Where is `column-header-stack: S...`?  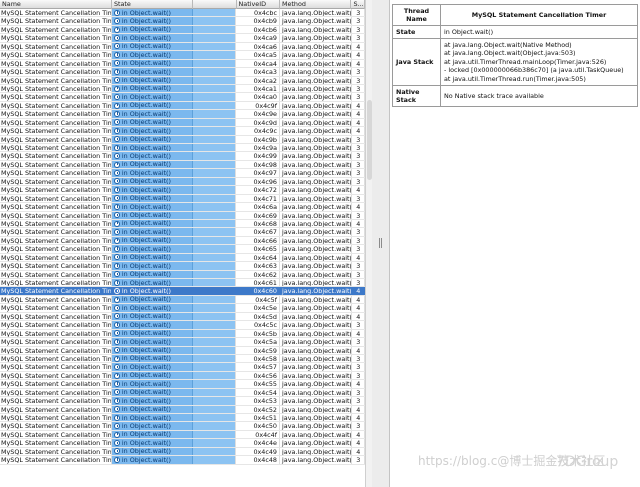
column-header-stack: S... is located at coordinates (358, 4).